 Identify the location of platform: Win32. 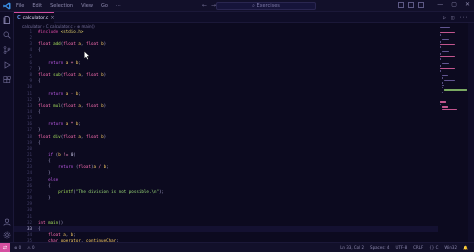
(450, 247).